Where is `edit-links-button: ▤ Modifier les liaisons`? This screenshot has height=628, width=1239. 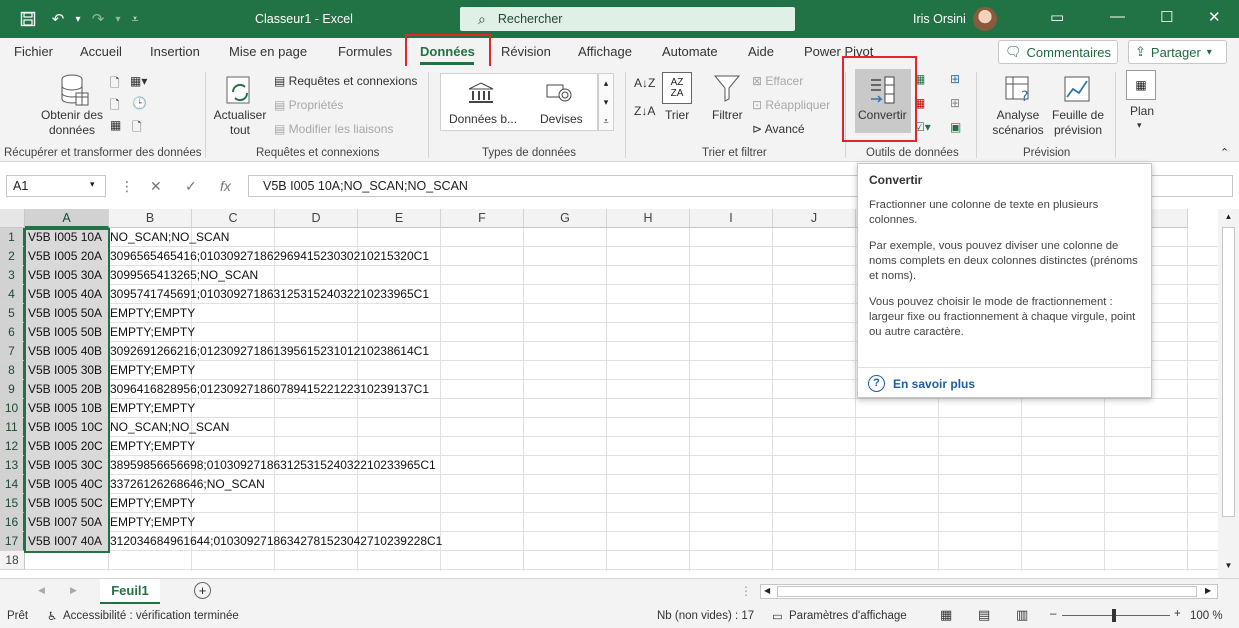 edit-links-button: ▤ Modifier les liaisons is located at coordinates (333, 129).